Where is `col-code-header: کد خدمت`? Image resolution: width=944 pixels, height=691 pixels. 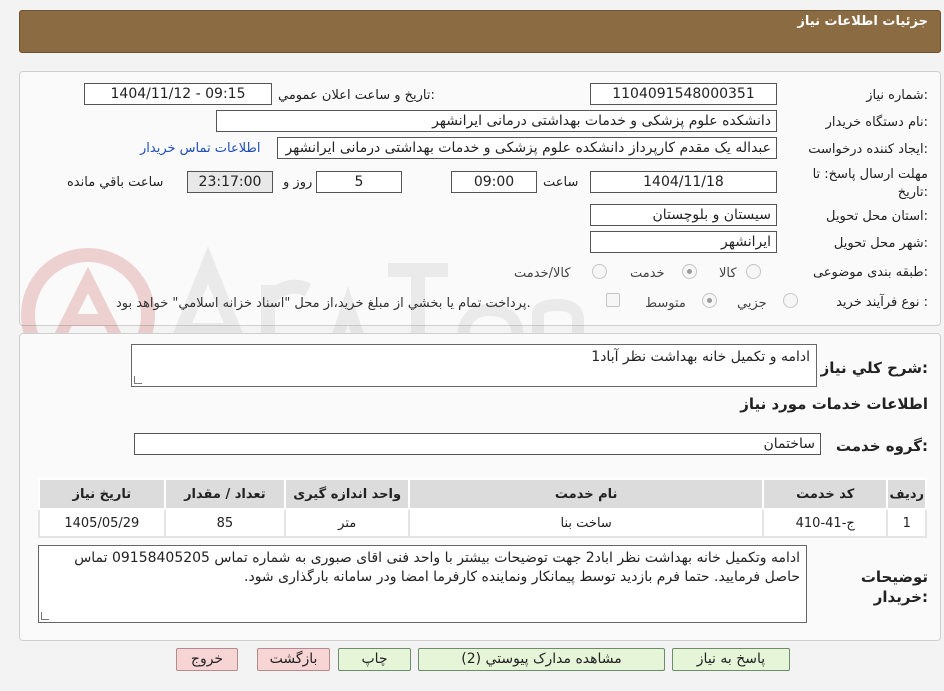 col-code-header: کد خدمت is located at coordinates (825, 494).